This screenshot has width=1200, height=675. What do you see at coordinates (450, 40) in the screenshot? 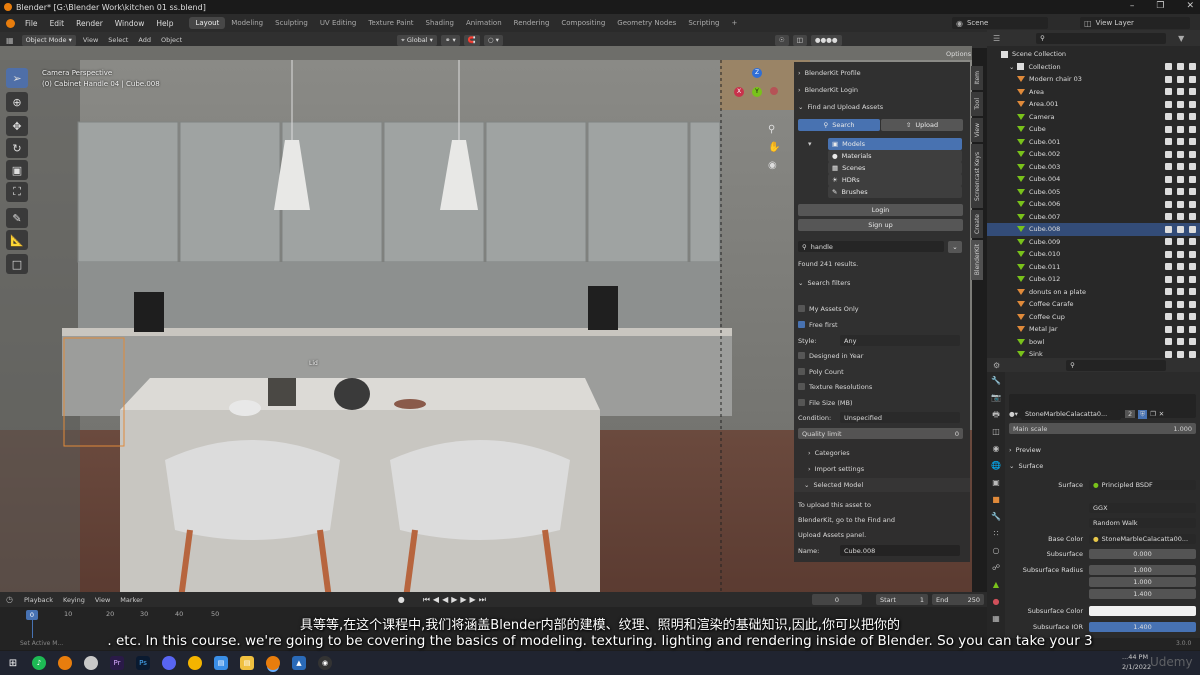
I see `pivot-dropdown: ⚭ ▾` at bounding box center [450, 40].